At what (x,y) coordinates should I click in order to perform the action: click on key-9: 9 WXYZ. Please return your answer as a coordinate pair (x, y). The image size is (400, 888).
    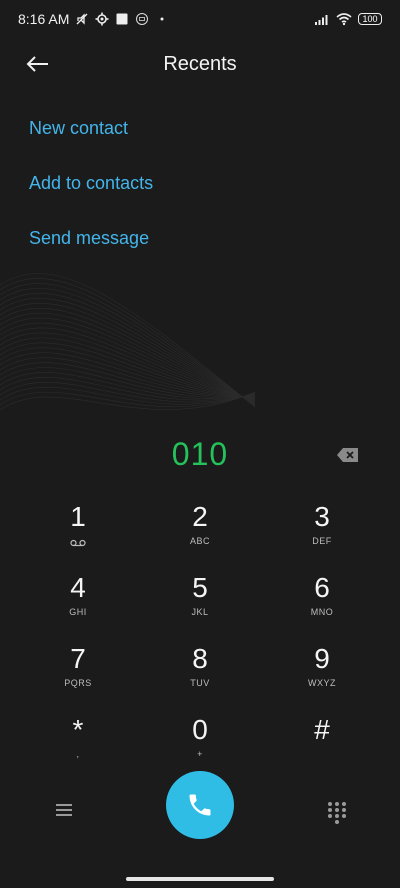
    Looking at the image, I should click on (322, 675).